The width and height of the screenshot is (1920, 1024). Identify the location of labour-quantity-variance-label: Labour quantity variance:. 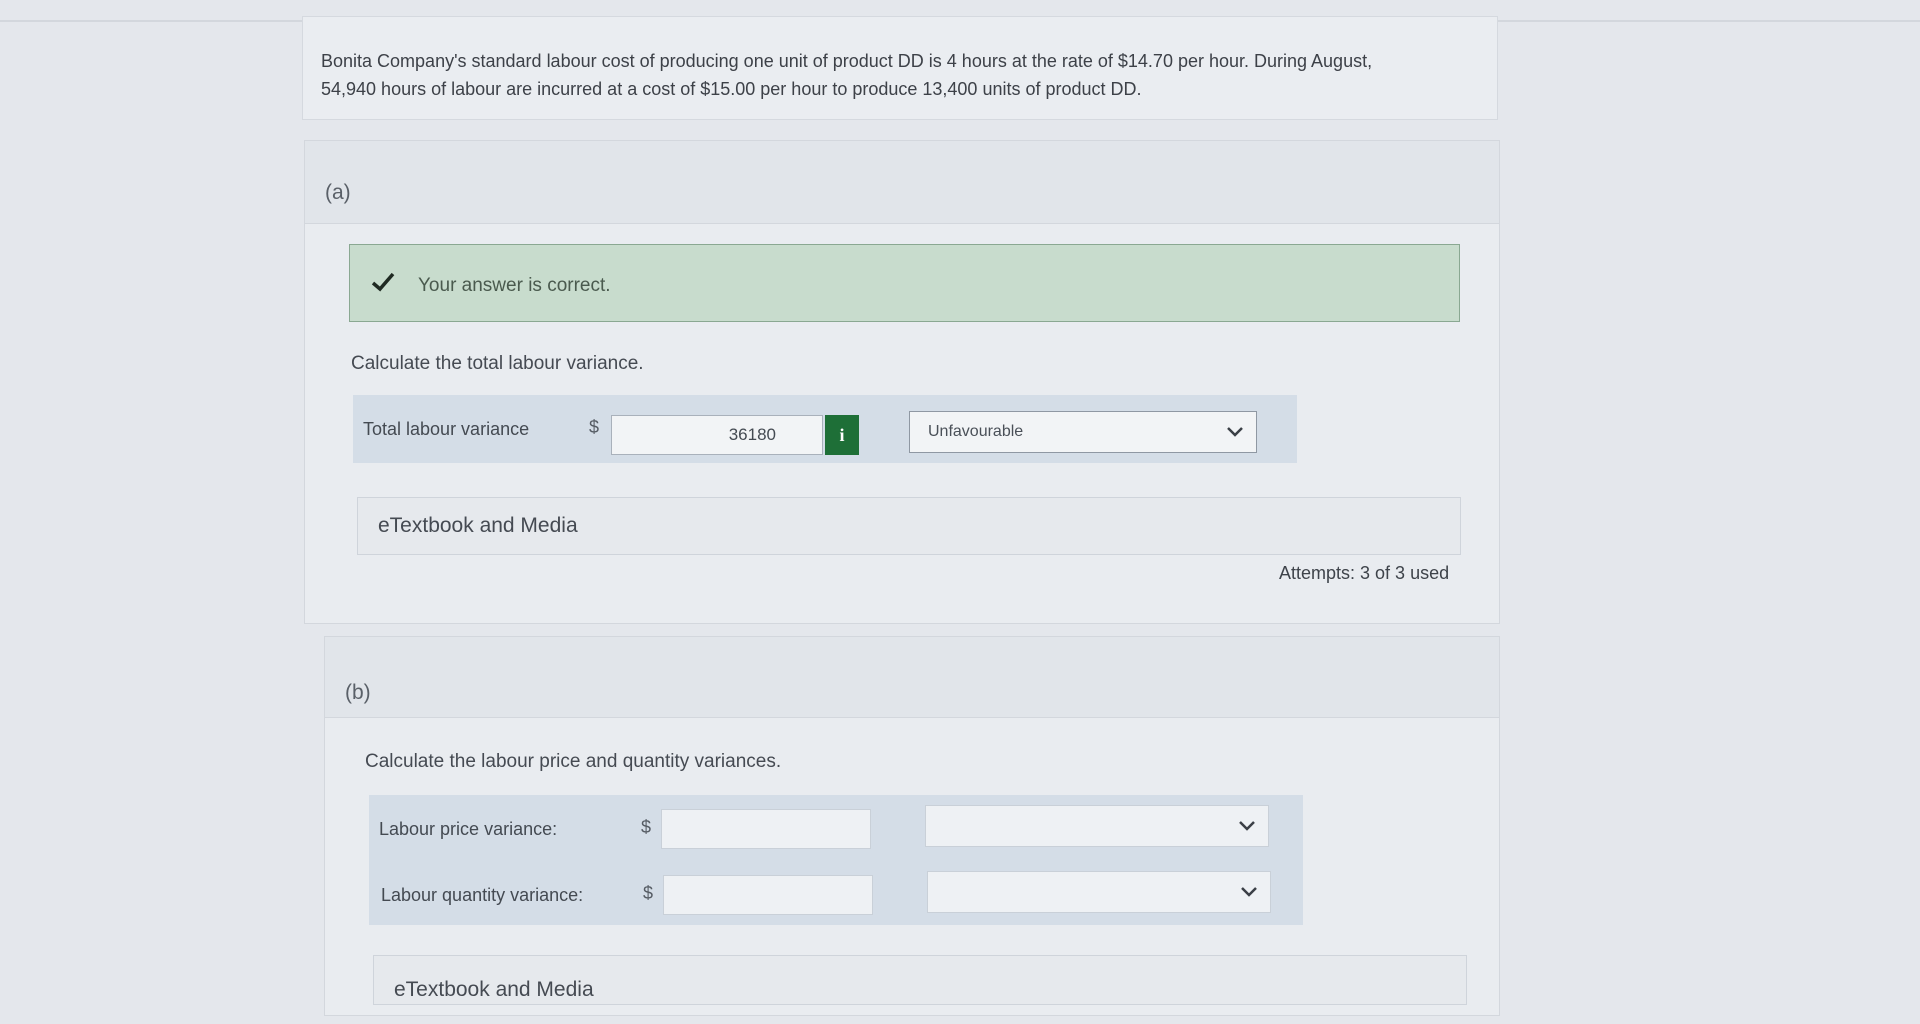
(482, 895).